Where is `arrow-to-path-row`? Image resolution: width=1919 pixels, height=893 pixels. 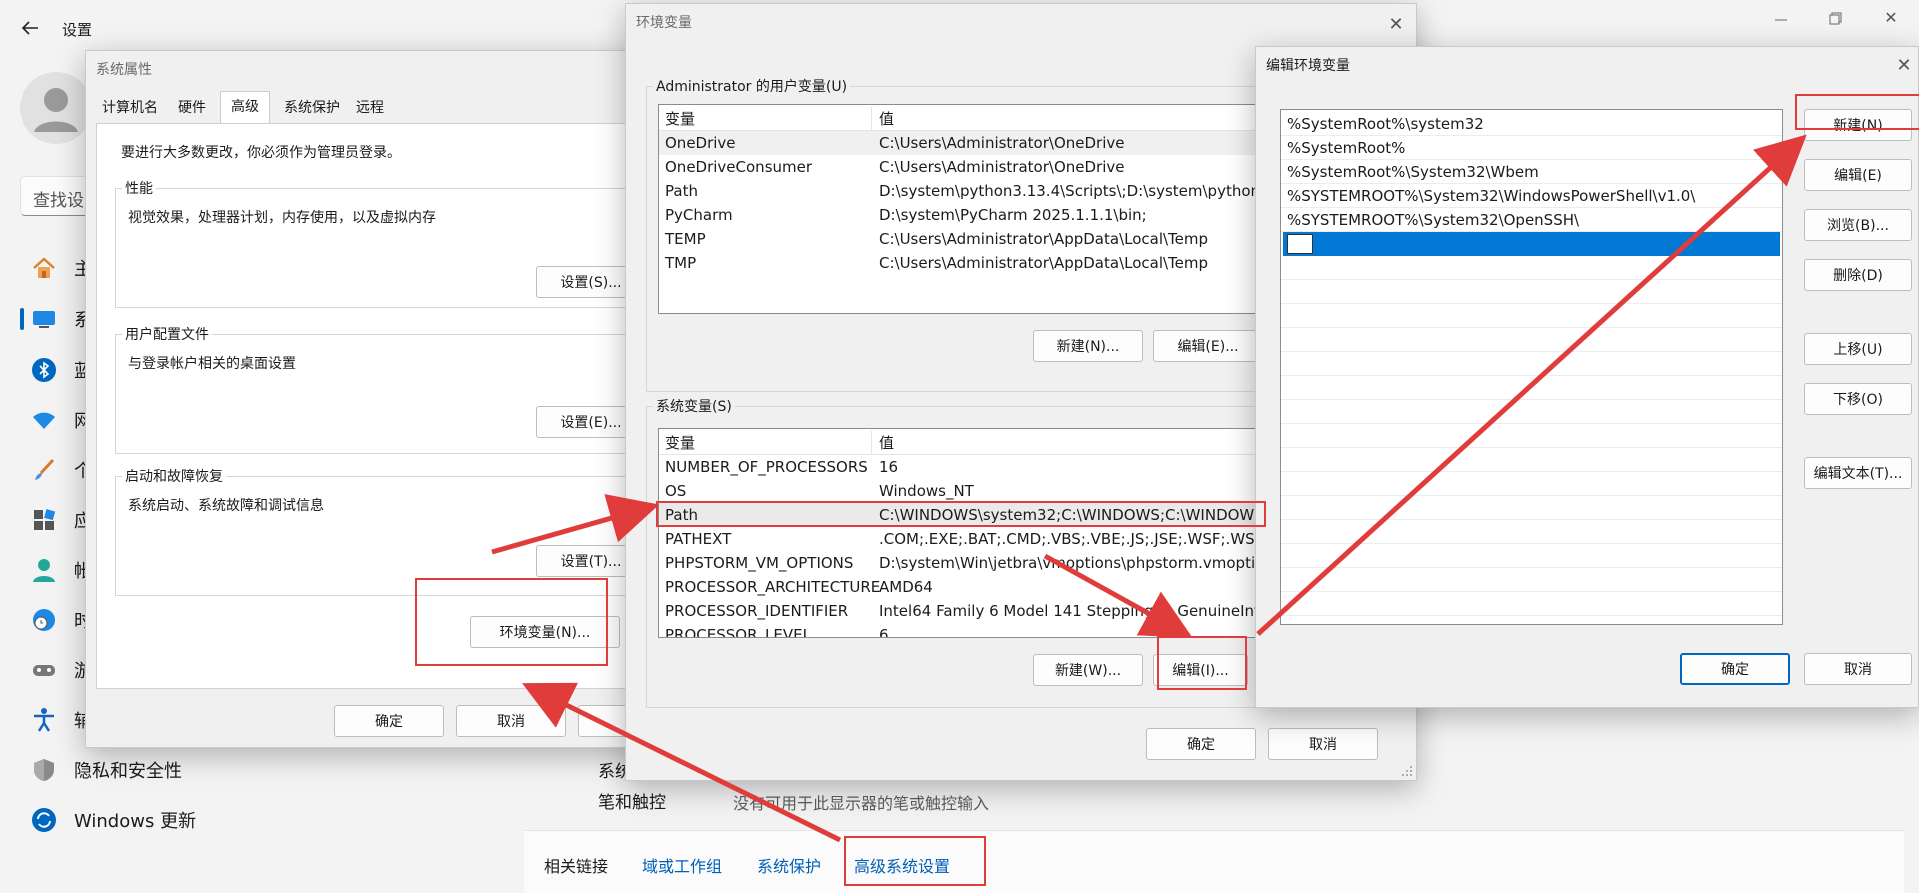 arrow-to-path-row is located at coordinates (575, 524).